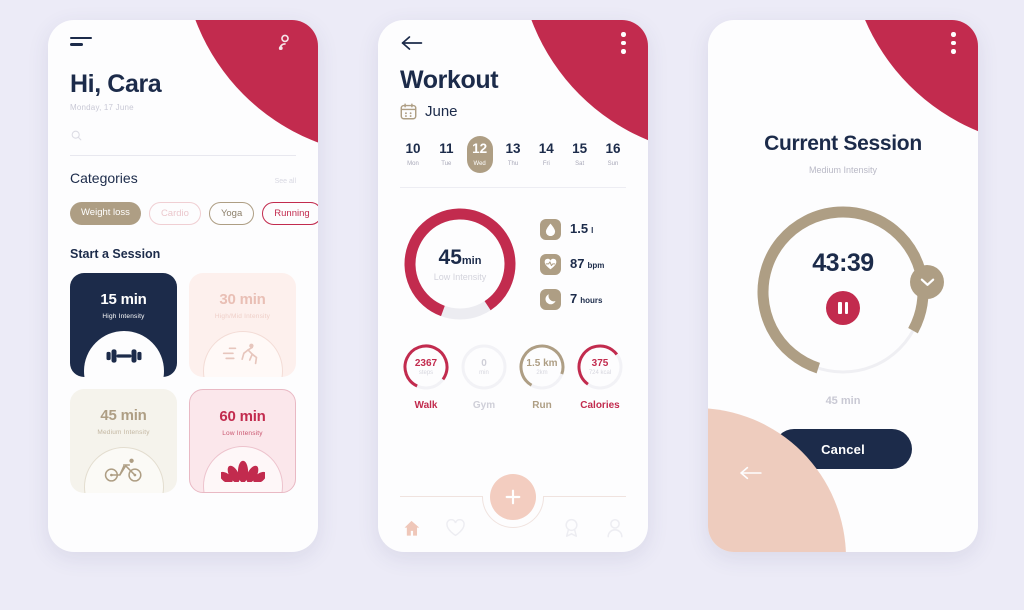 This screenshot has height=610, width=1024. What do you see at coordinates (550, 264) in the screenshot?
I see `heartbeat-icon` at bounding box center [550, 264].